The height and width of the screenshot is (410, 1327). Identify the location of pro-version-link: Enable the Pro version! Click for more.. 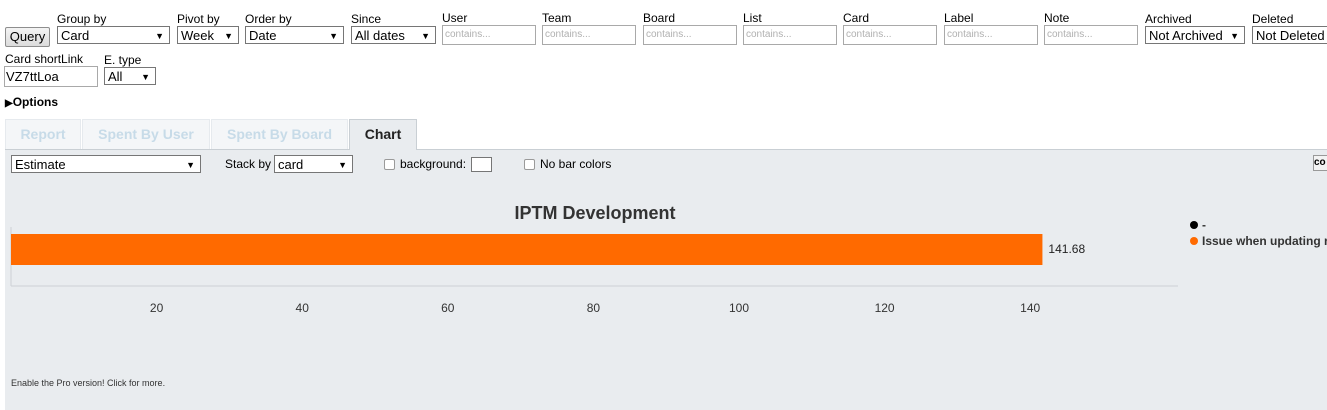
(88, 383).